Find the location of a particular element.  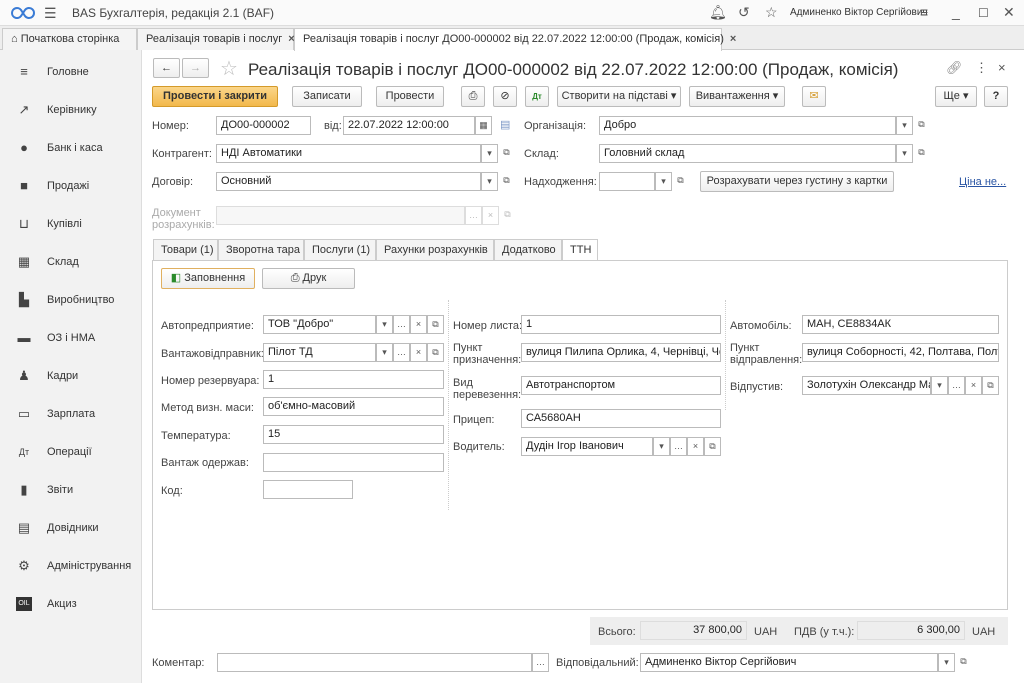

sidebar-item-admin: ⚙ Адміністрування is located at coordinates (71, 566).